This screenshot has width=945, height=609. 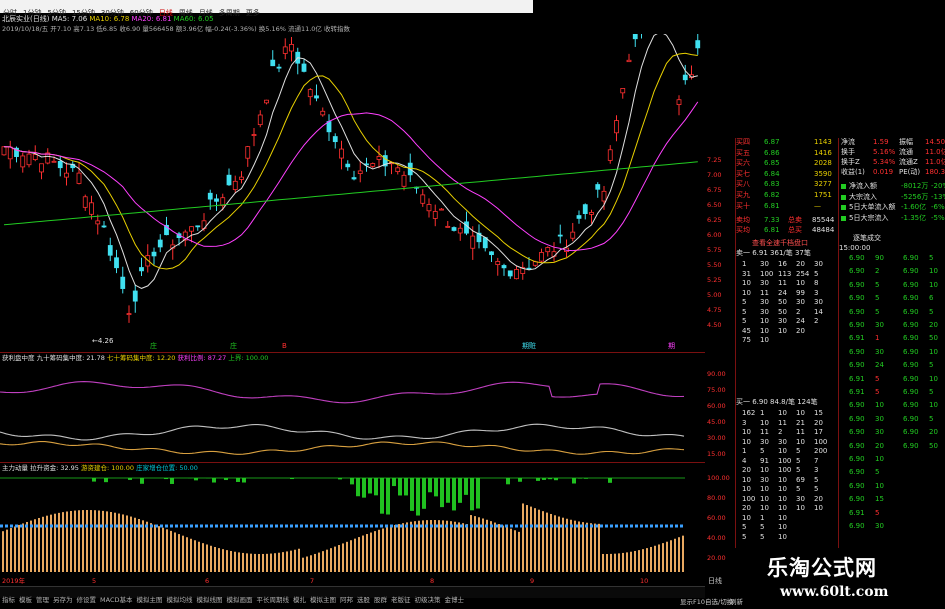 What do you see at coordinates (272, 600) in the screenshot?
I see `menu-item: 平长周期线` at bounding box center [272, 600].